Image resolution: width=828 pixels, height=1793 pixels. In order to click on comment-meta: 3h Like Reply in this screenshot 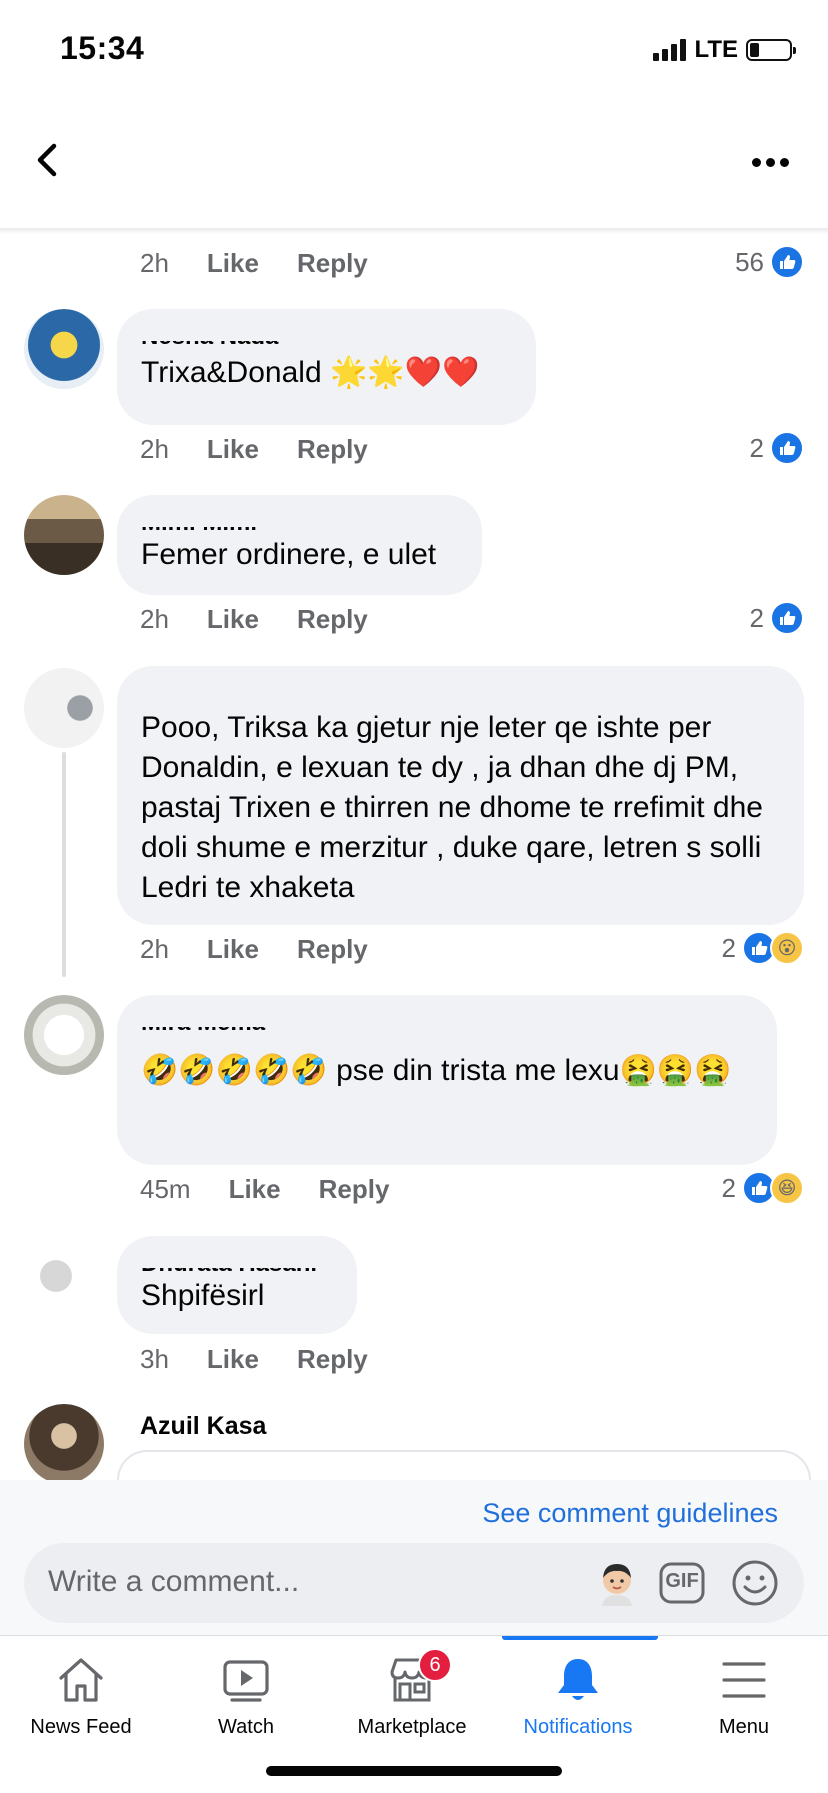, I will do `click(273, 1359)`.